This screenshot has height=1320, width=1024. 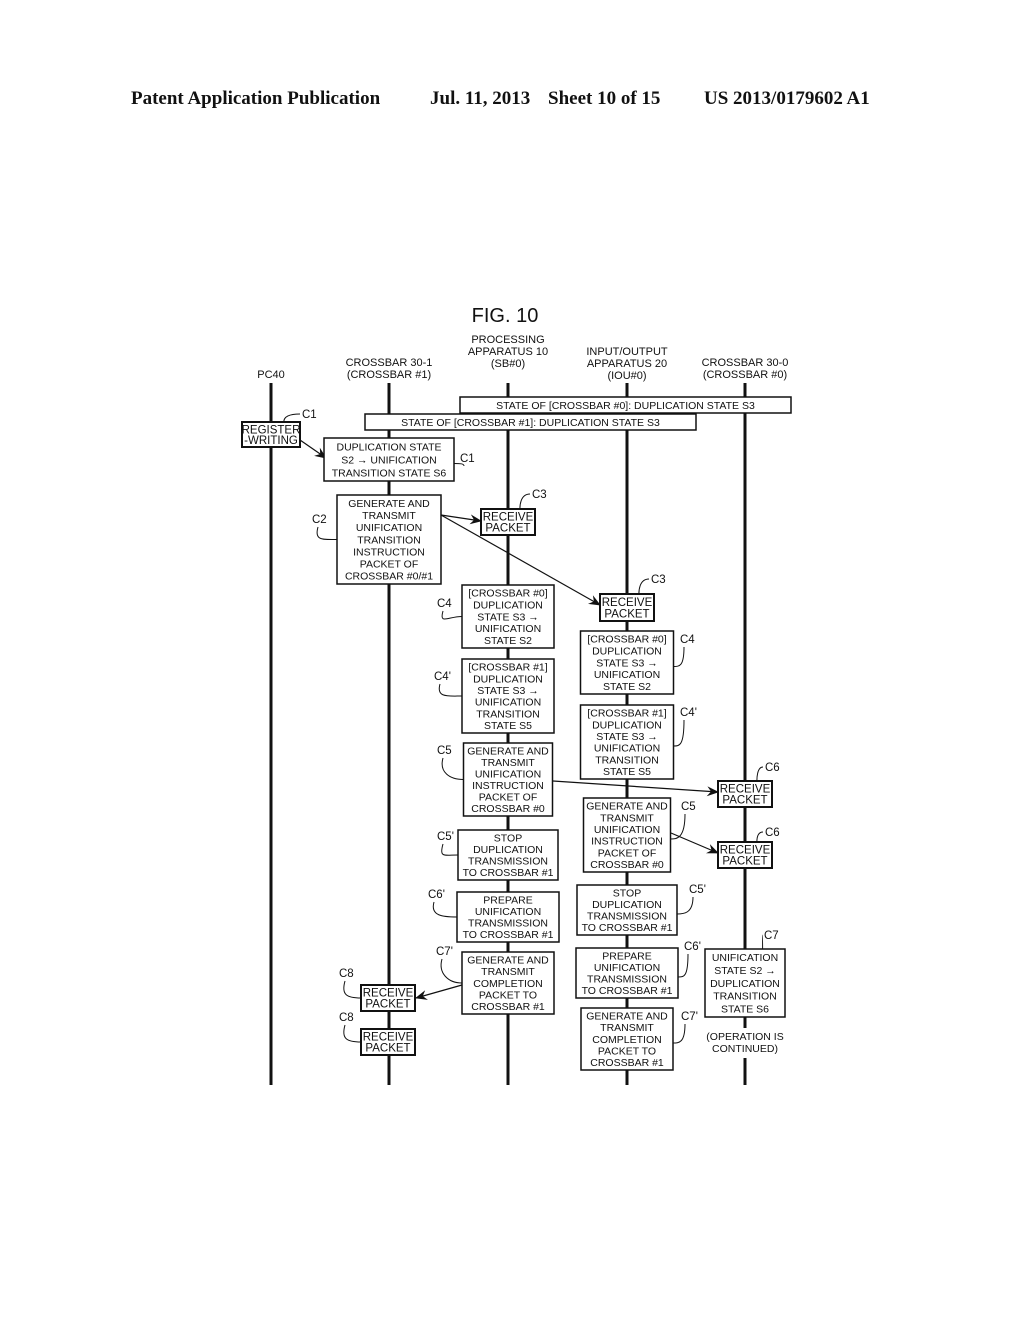 I want to click on step-label-c6-prime: C6', so click(x=689, y=959).